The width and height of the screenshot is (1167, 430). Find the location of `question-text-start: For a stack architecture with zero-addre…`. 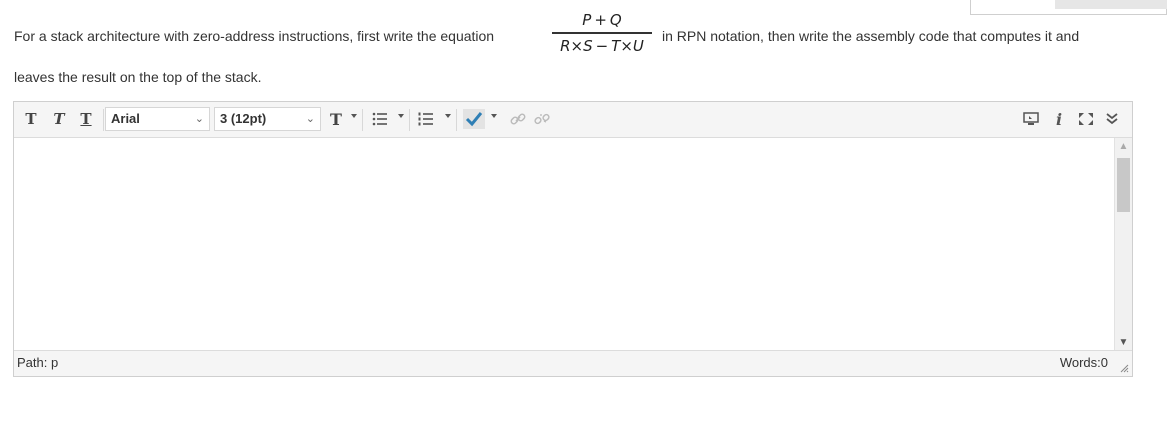

question-text-start: For a stack architecture with zero-addre… is located at coordinates (254, 36).